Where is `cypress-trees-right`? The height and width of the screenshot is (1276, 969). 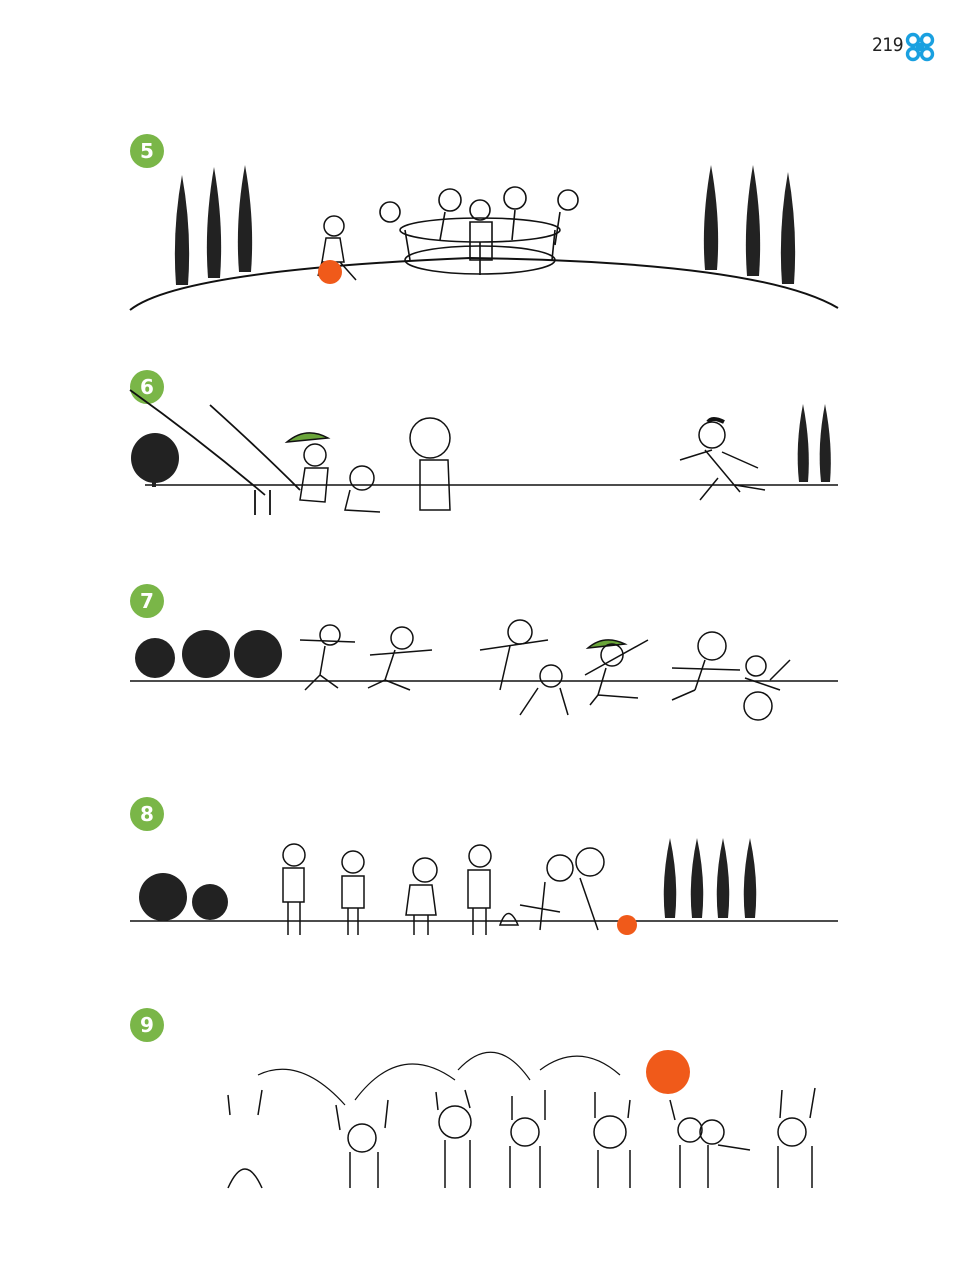
cypress-trees-right is located at coordinates (749, 224).